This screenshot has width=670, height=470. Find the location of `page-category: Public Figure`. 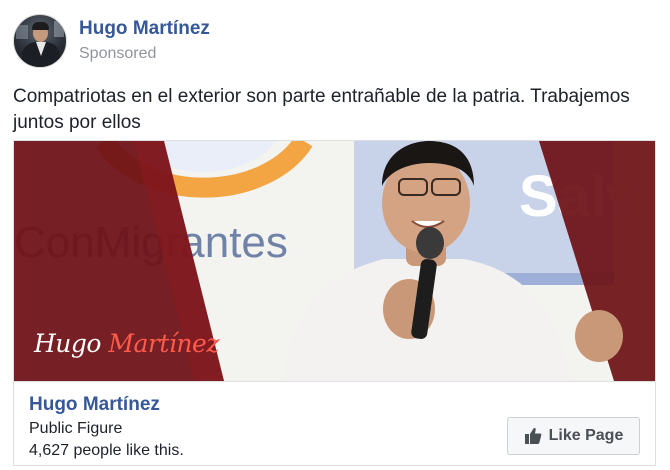

page-category: Public Figure is located at coordinates (76, 428).